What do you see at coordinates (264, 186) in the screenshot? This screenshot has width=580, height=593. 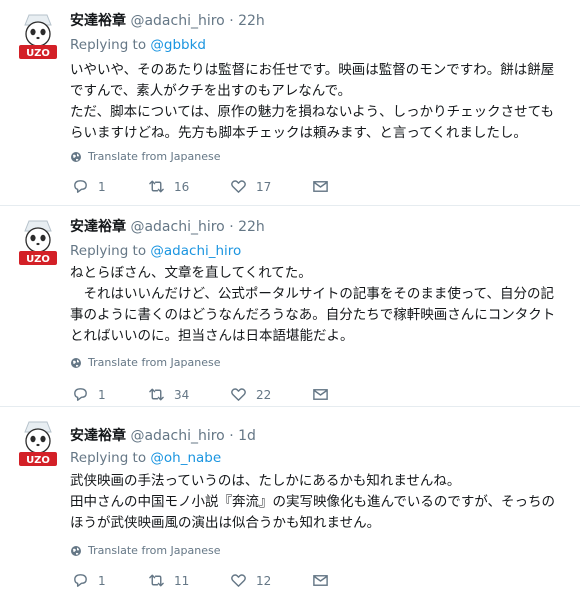 I see `like-count: 17` at bounding box center [264, 186].